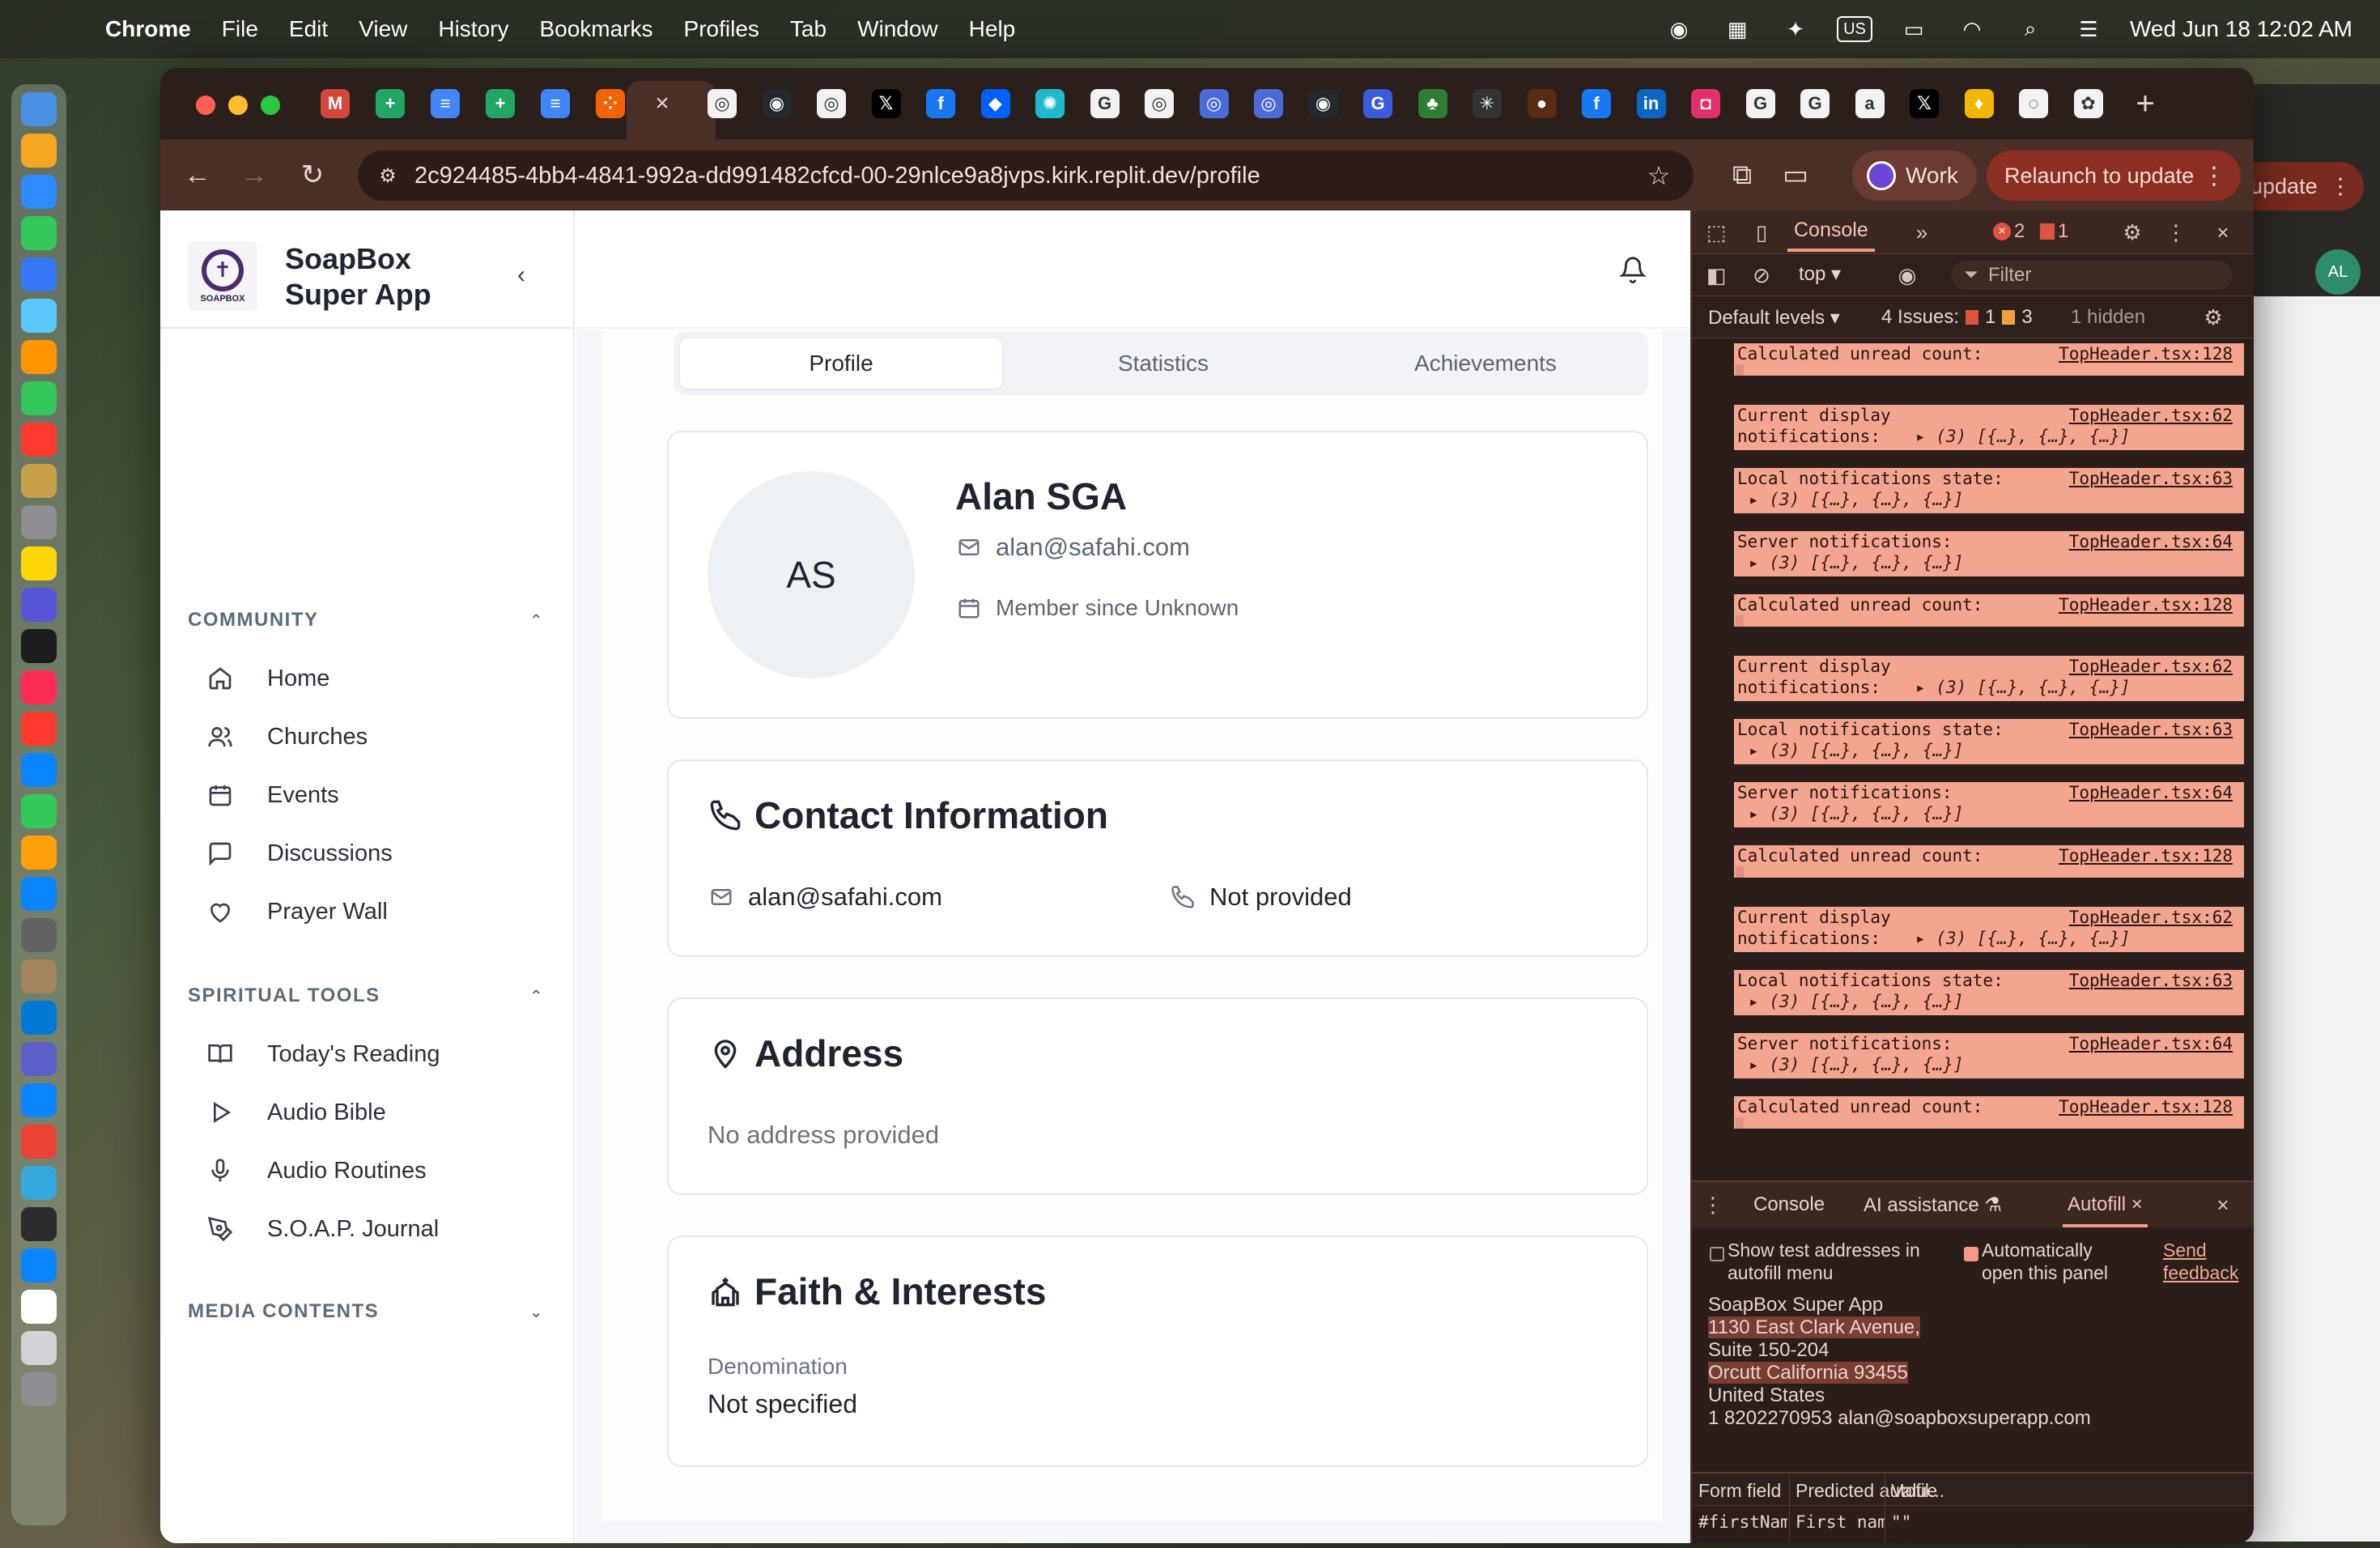  Describe the element at coordinates (1925, 104) in the screenshot. I see `x-icon: 𝕏` at that location.